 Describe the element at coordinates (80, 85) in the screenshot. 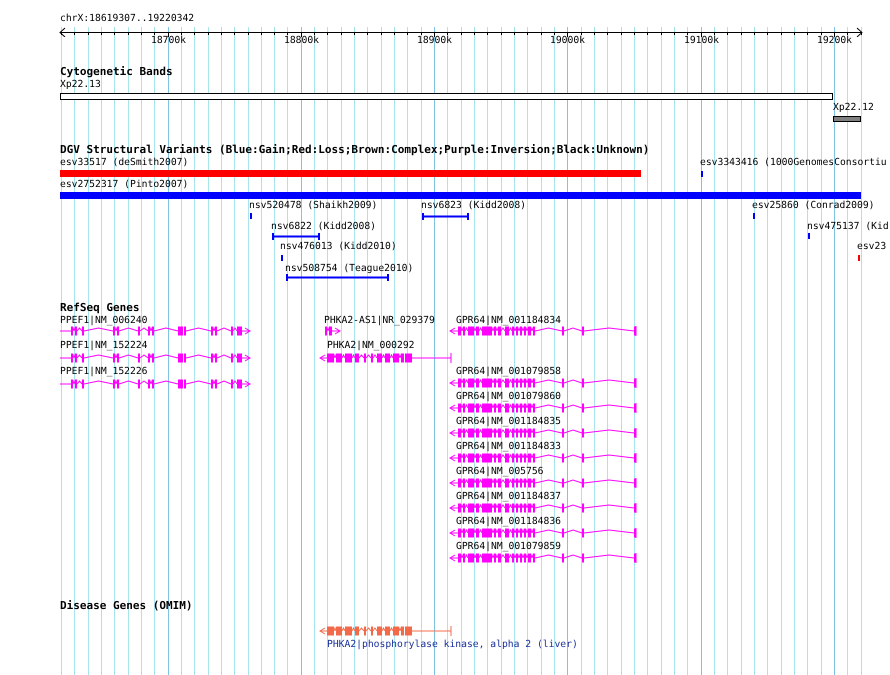

I see `band-label: Xp22.13` at that location.